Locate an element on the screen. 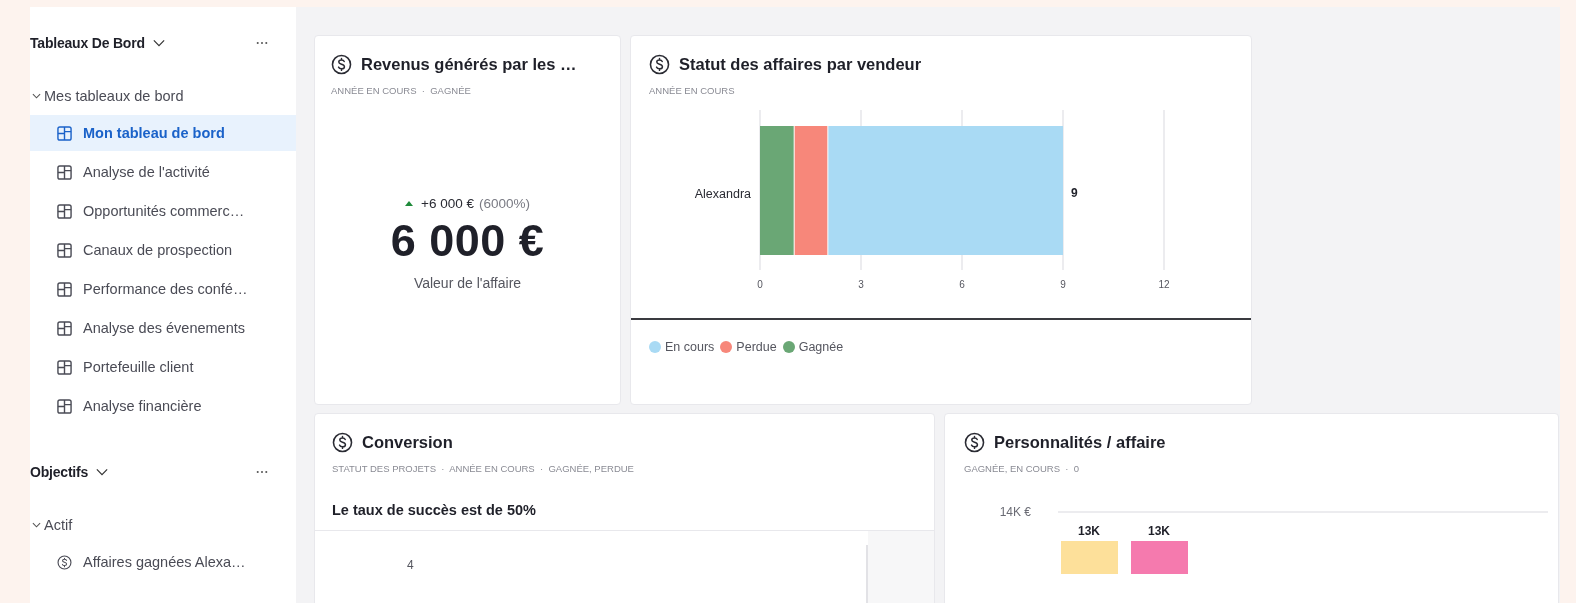  axis-tick: 0 is located at coordinates (760, 284).